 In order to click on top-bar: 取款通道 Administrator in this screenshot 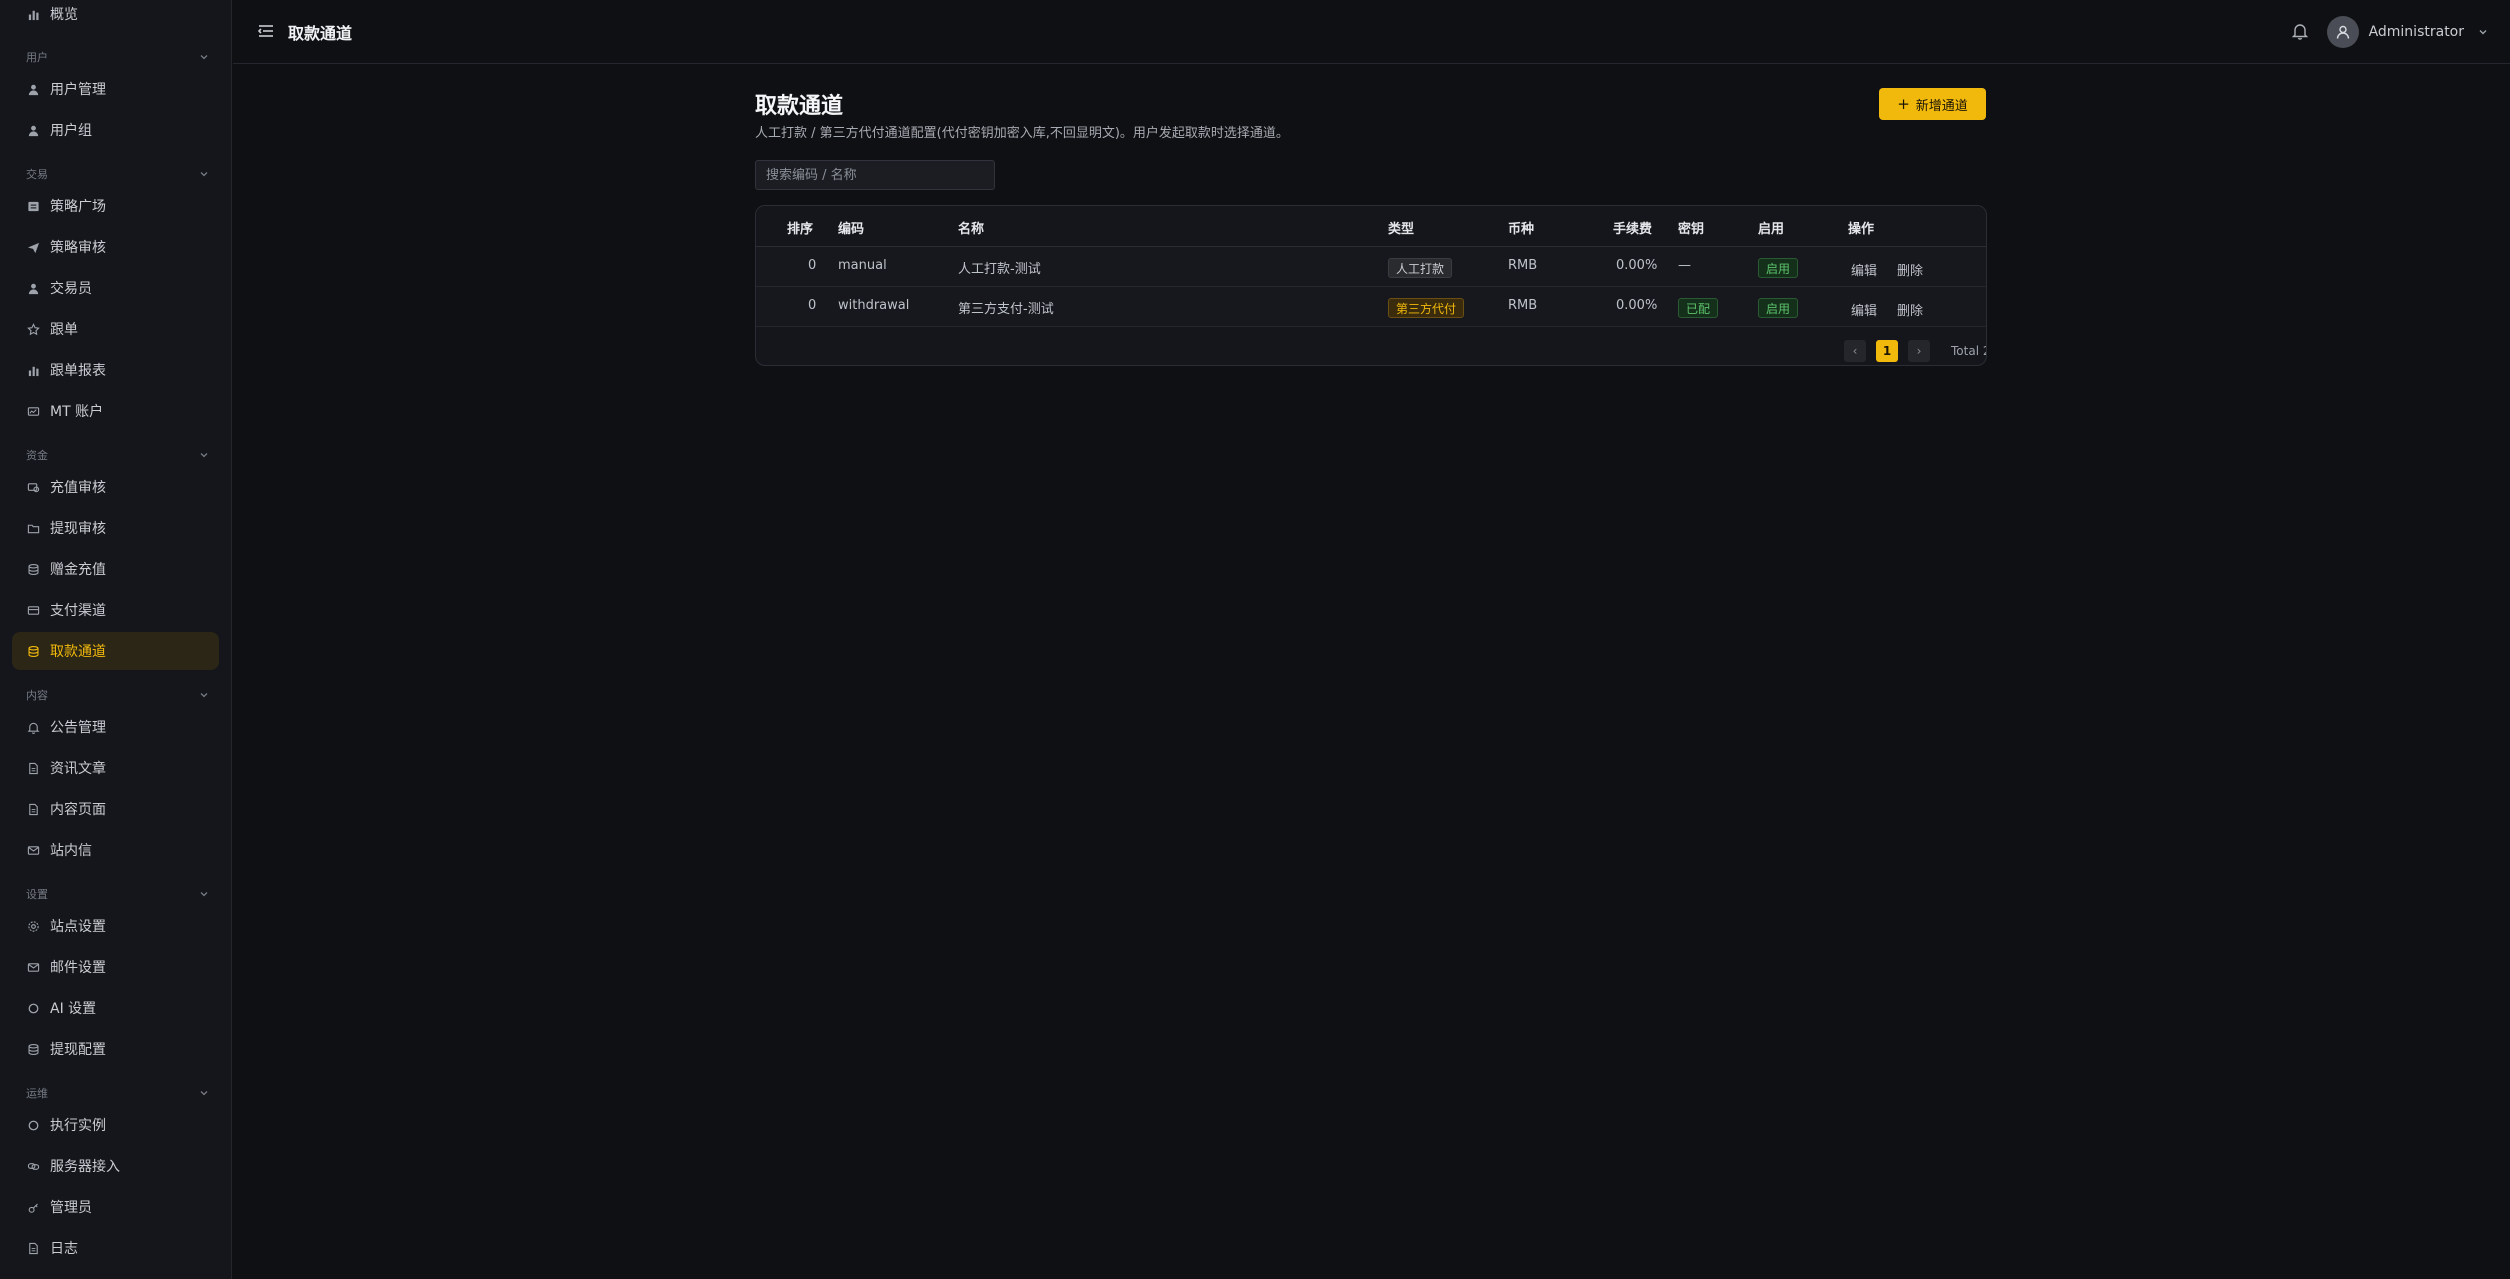, I will do `click(1371, 32)`.